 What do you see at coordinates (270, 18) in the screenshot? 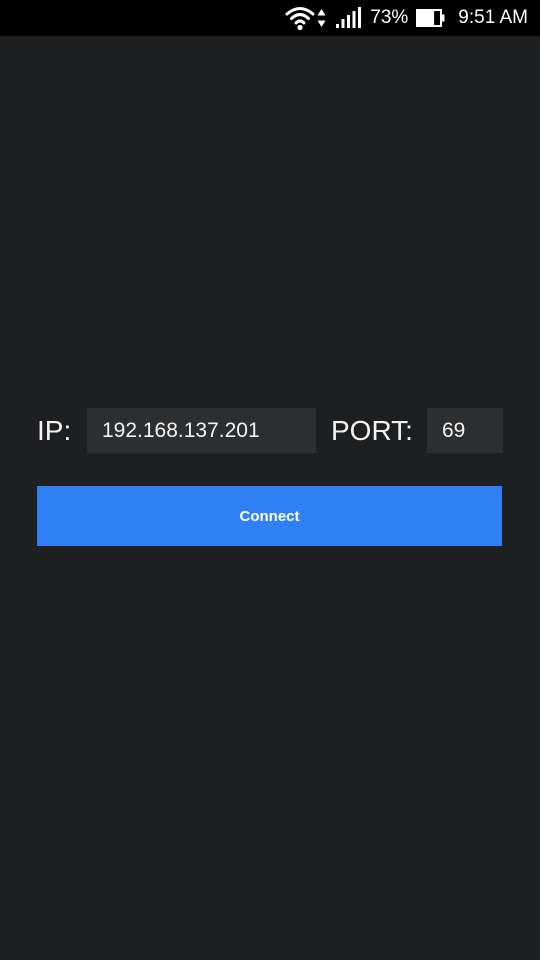
I see `status-bar: 73% 9:51 AM` at bounding box center [270, 18].